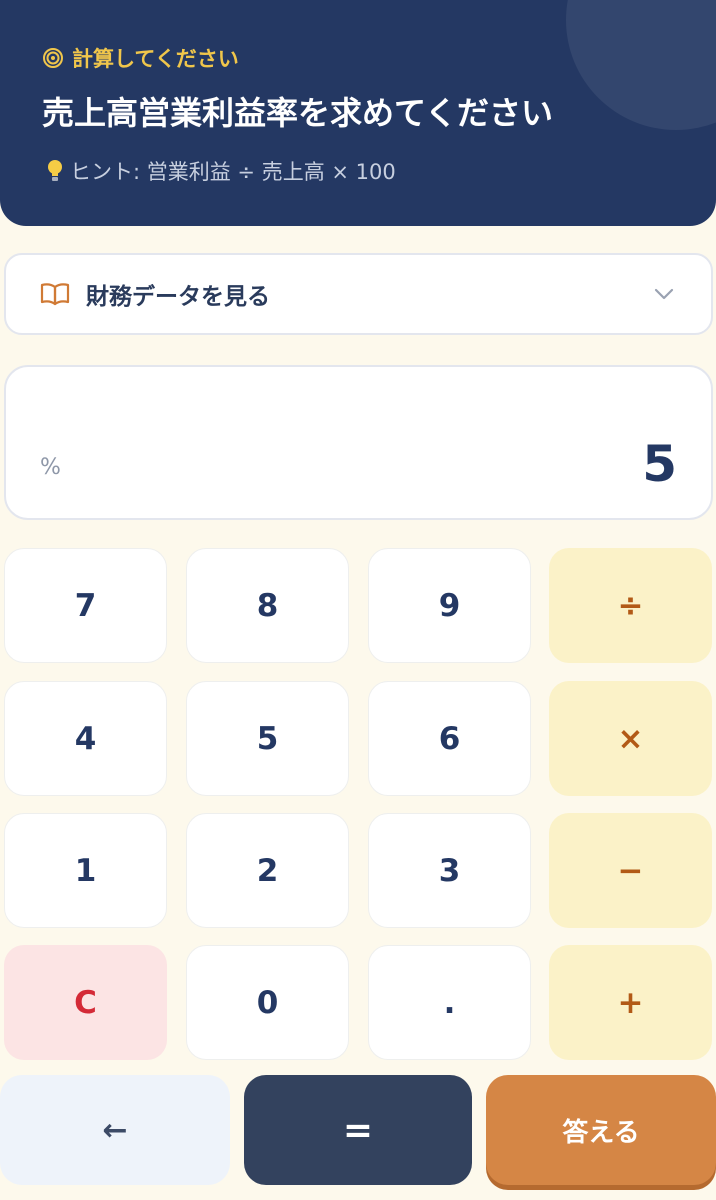 This screenshot has height=1200, width=716. Describe the element at coordinates (630, 1002) in the screenshot. I see `key-plus: +` at that location.